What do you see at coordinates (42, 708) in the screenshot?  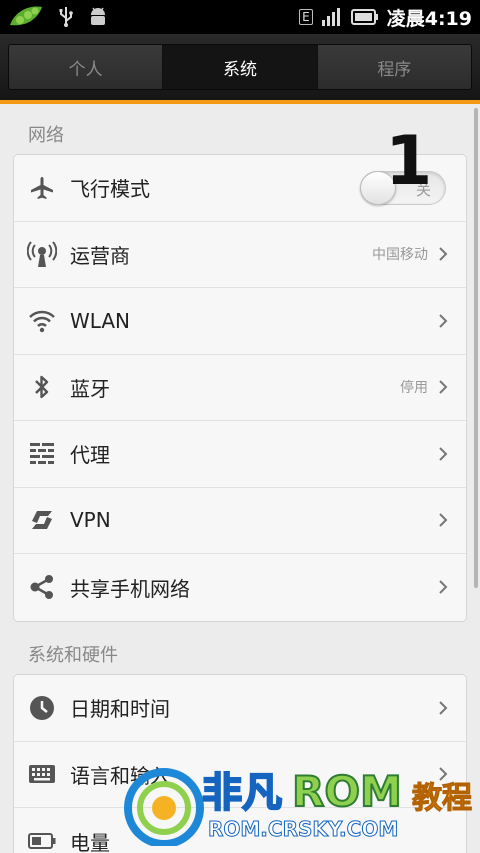 I see `clock-icon` at bounding box center [42, 708].